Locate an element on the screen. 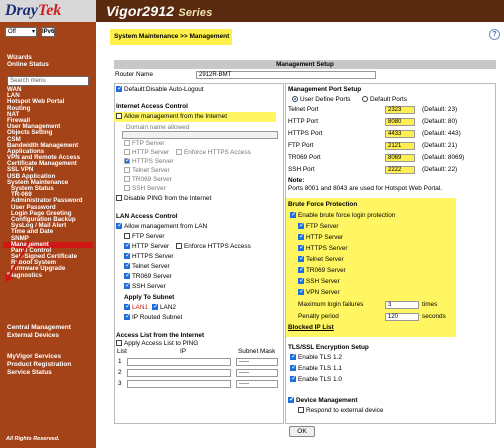 The width and height of the screenshot is (504, 448). internet-ftp-checkbox is located at coordinates (127, 143).